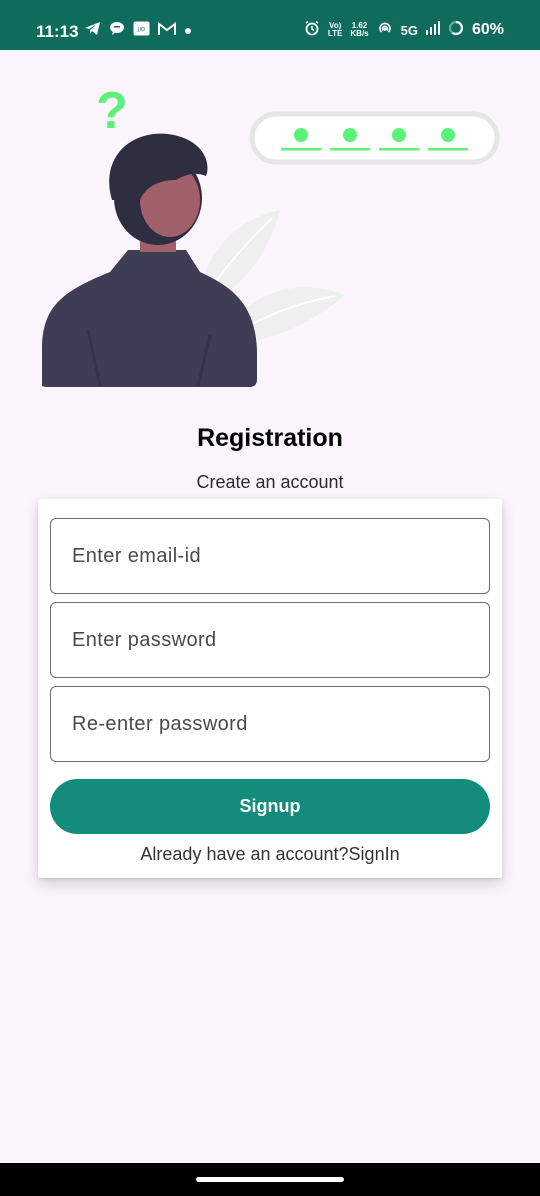  Describe the element at coordinates (312, 30) in the screenshot. I see `alarm-icon` at that location.